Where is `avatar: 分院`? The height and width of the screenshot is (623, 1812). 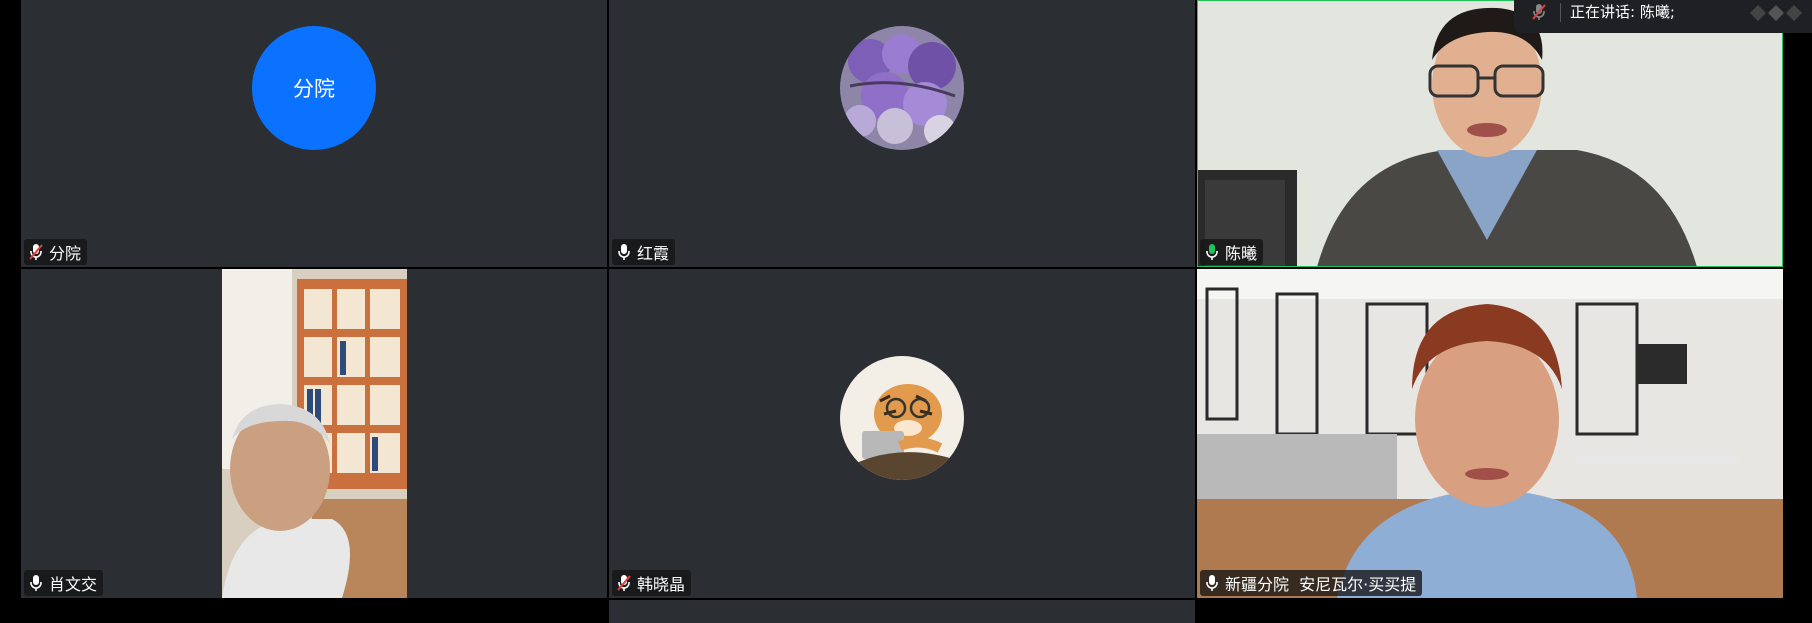
avatar: 分院 is located at coordinates (314, 88).